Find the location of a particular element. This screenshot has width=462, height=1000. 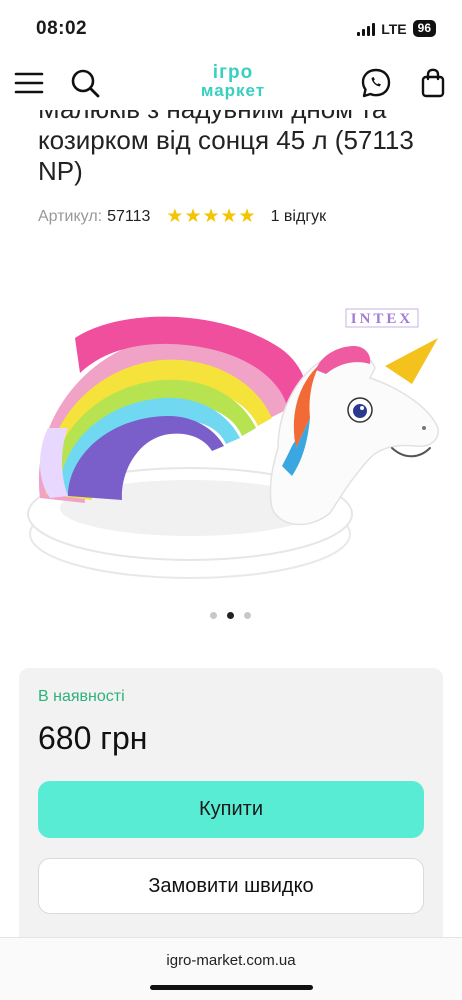

article-label: Артикул: is located at coordinates (70, 216).